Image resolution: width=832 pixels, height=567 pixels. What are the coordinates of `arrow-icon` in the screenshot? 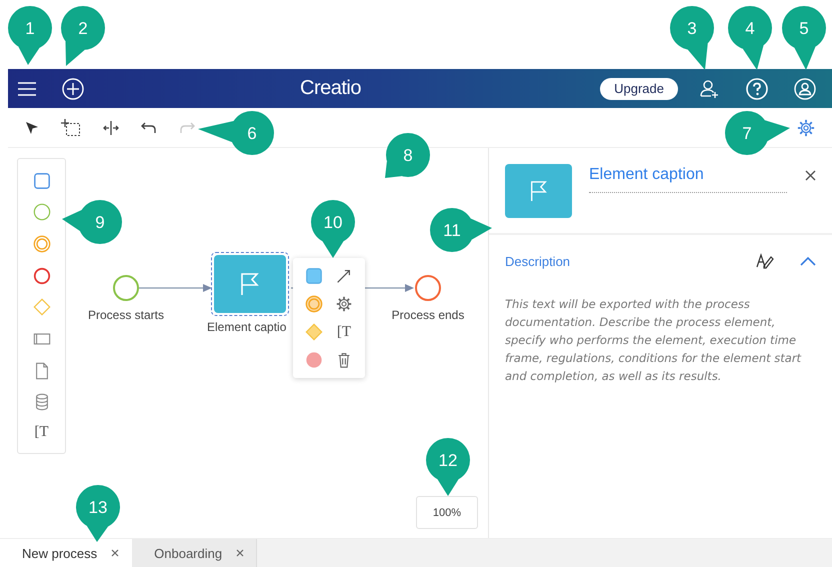 It's located at (344, 276).